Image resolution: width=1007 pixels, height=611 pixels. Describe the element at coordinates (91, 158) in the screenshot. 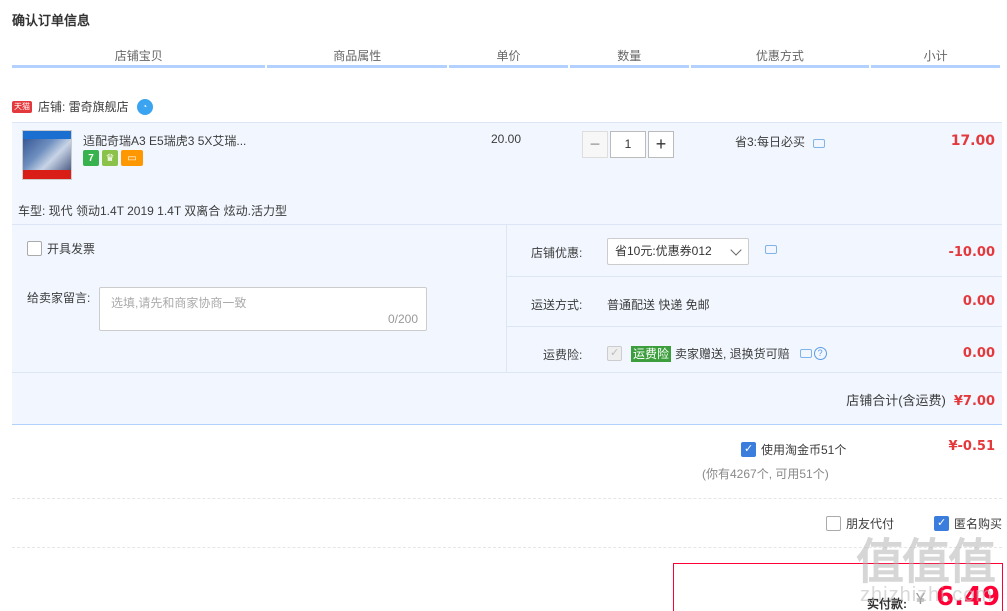

I see `seven-day-return-icon: 7` at that location.